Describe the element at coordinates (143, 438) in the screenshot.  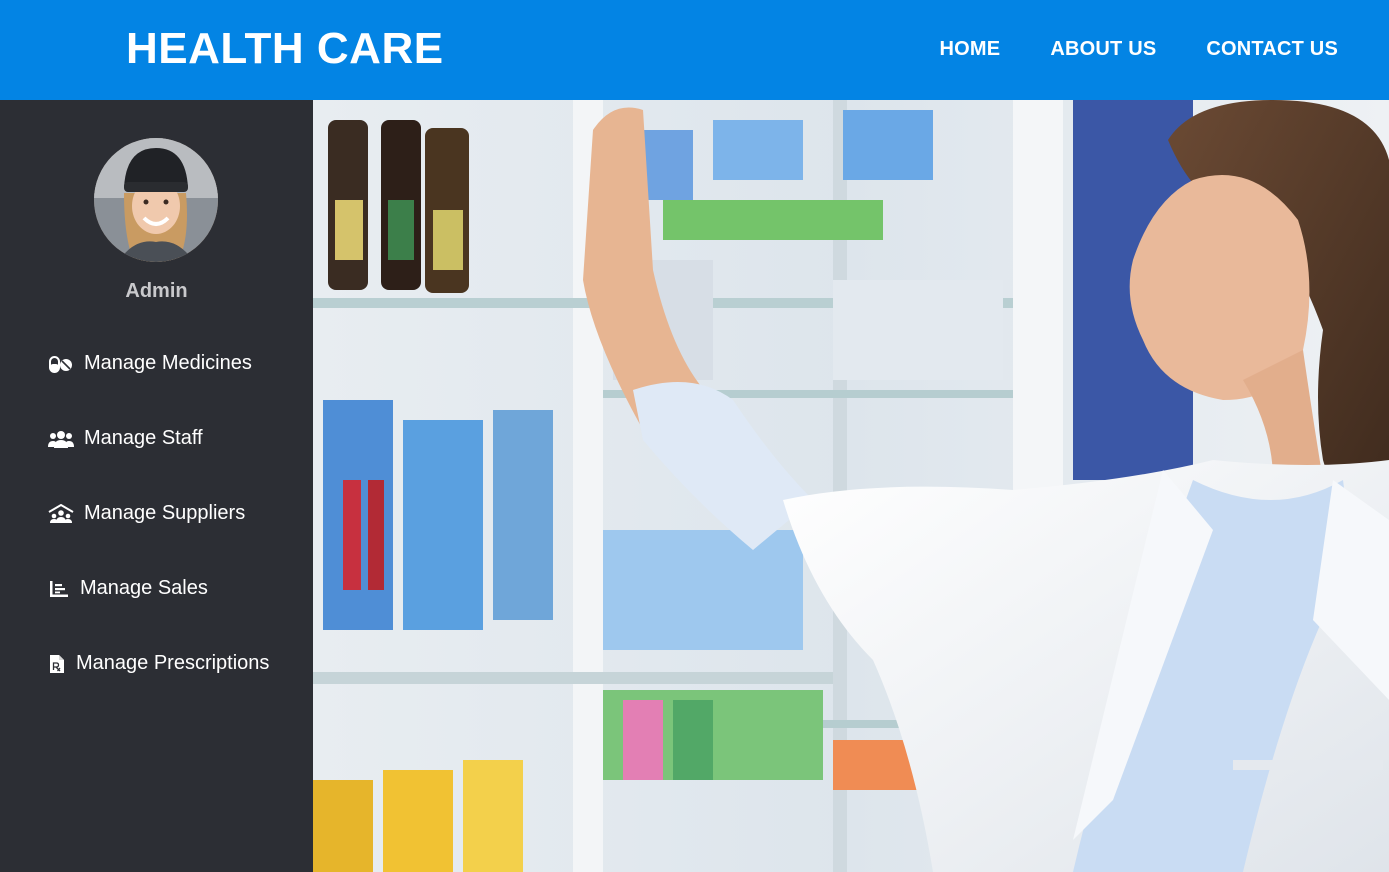
I see `sidebar-item-label: Manage Staff` at that location.